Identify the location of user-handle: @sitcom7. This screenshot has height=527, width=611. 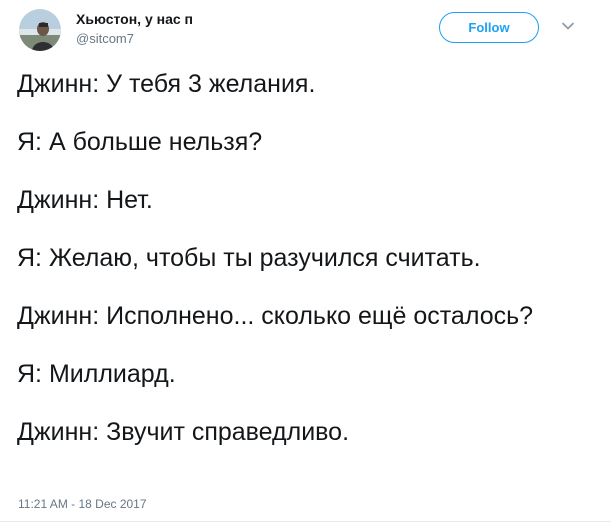
(105, 38).